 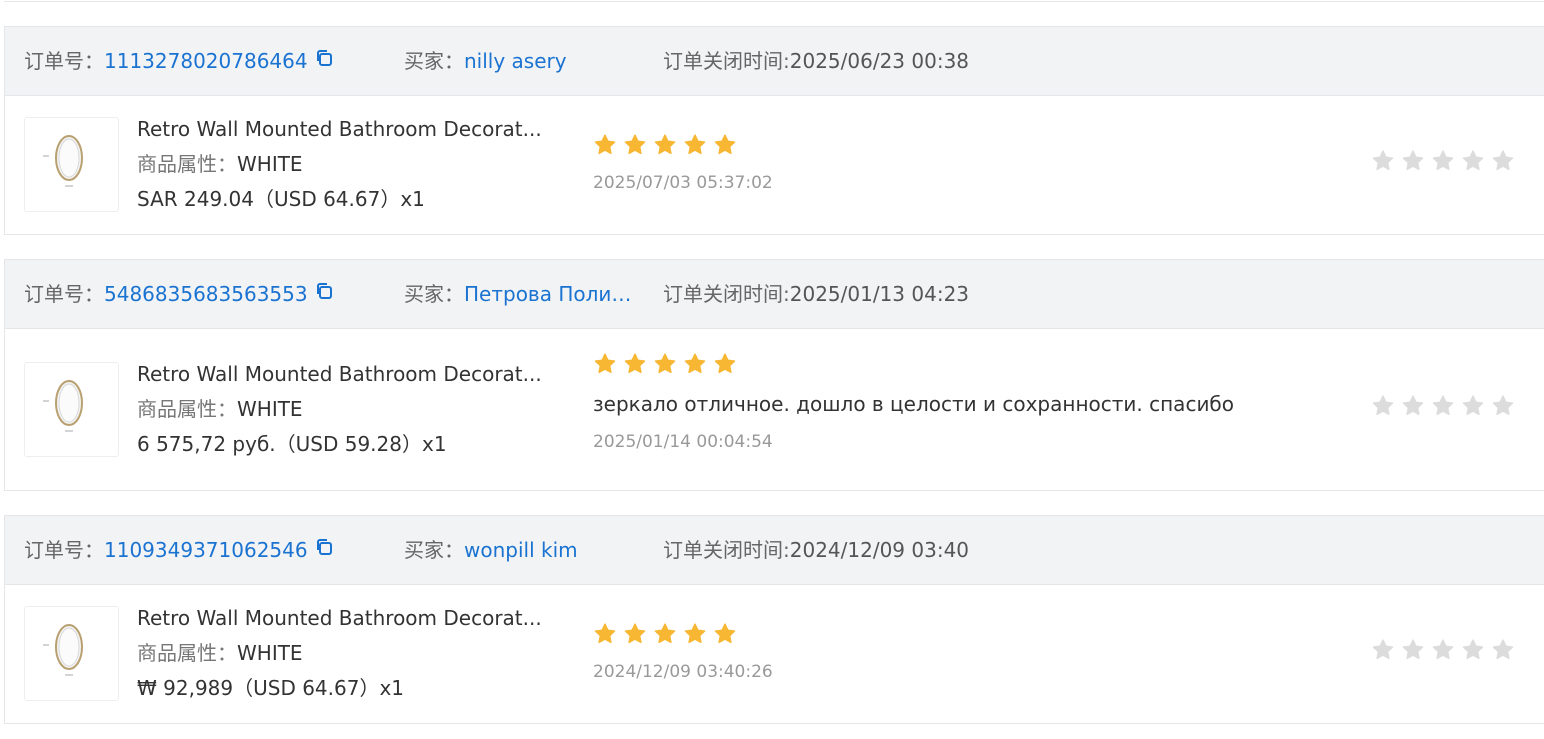 I want to click on review-time: 2025/01/14 00:04:54, so click(x=683, y=442).